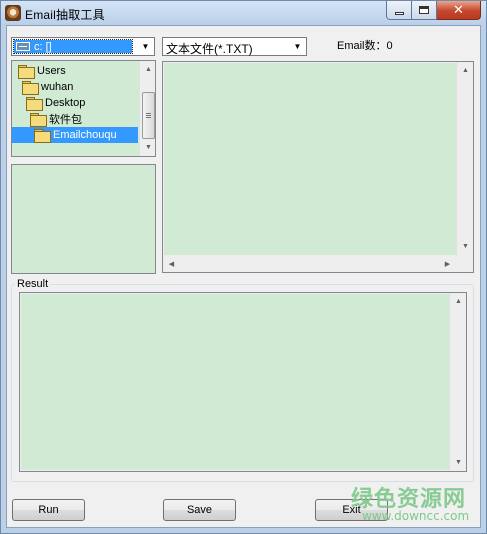  I want to click on result-label: Result, so click(33, 284).